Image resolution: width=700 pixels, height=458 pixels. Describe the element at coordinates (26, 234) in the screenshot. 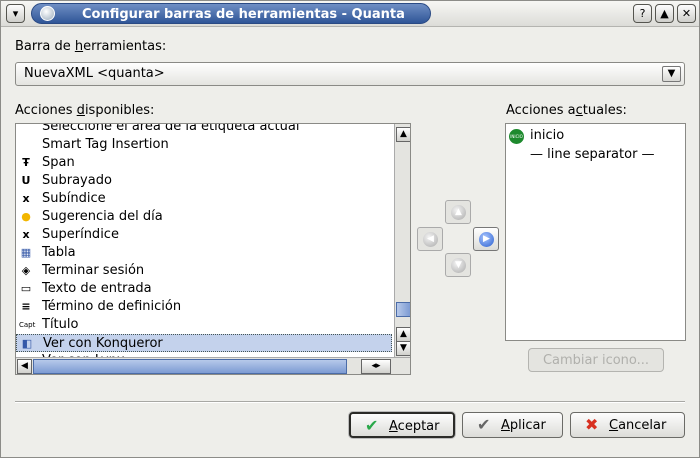

I see `superscript-icon: x` at that location.